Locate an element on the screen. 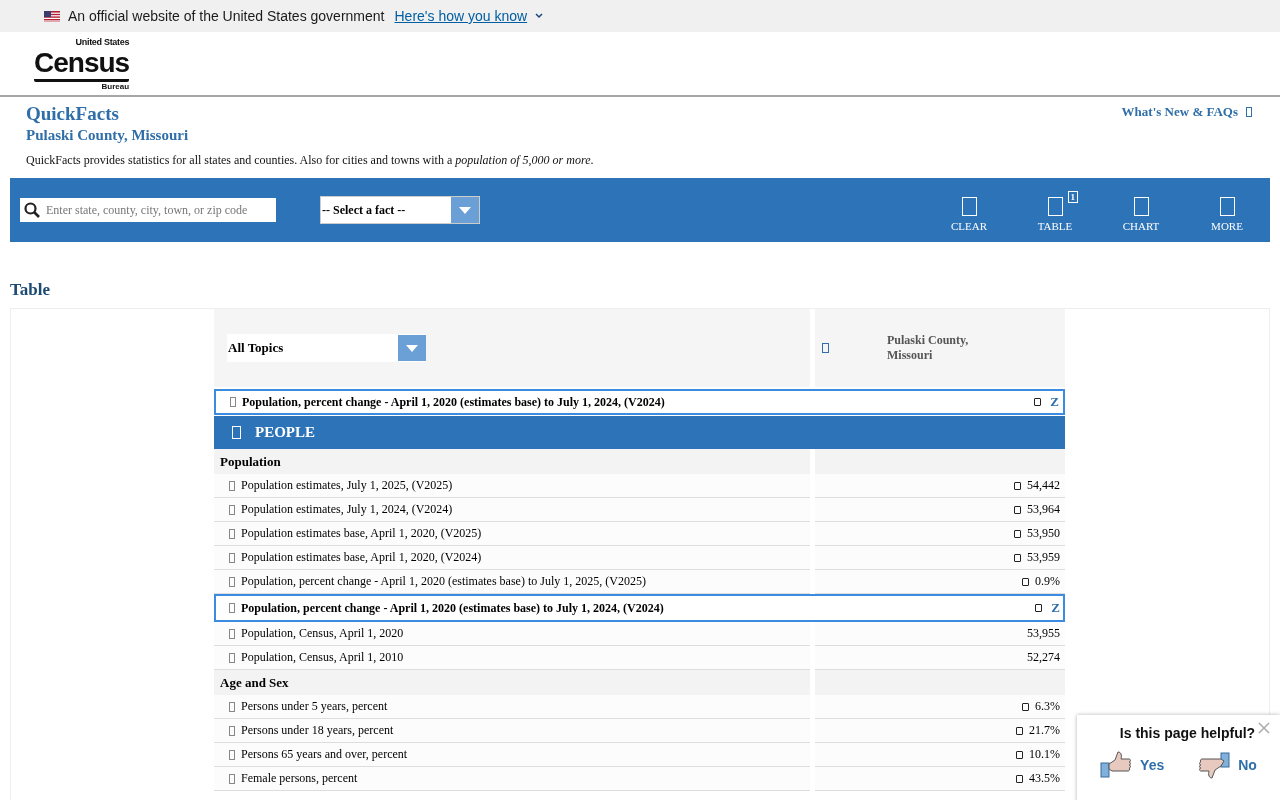 The height and width of the screenshot is (800, 1280). fact-select: -- Select a fact -- is located at coordinates (400, 210).